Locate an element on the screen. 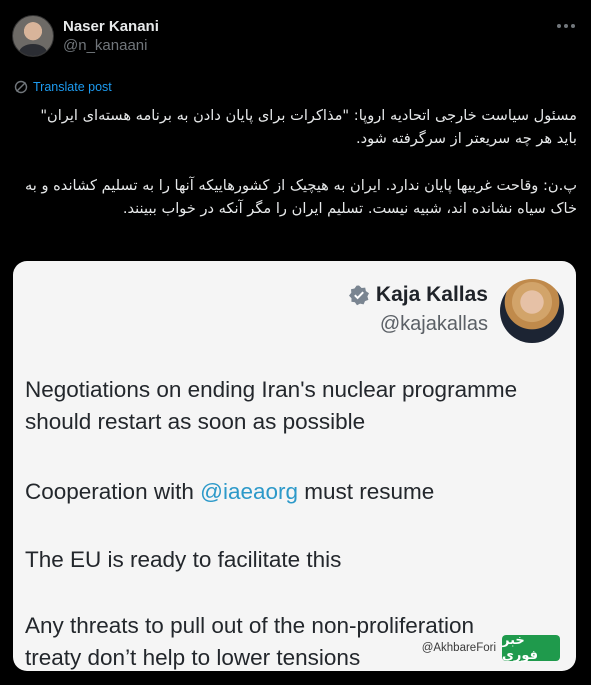  post-header: Naser Kanani @n_kanaani is located at coordinates (85, 36).